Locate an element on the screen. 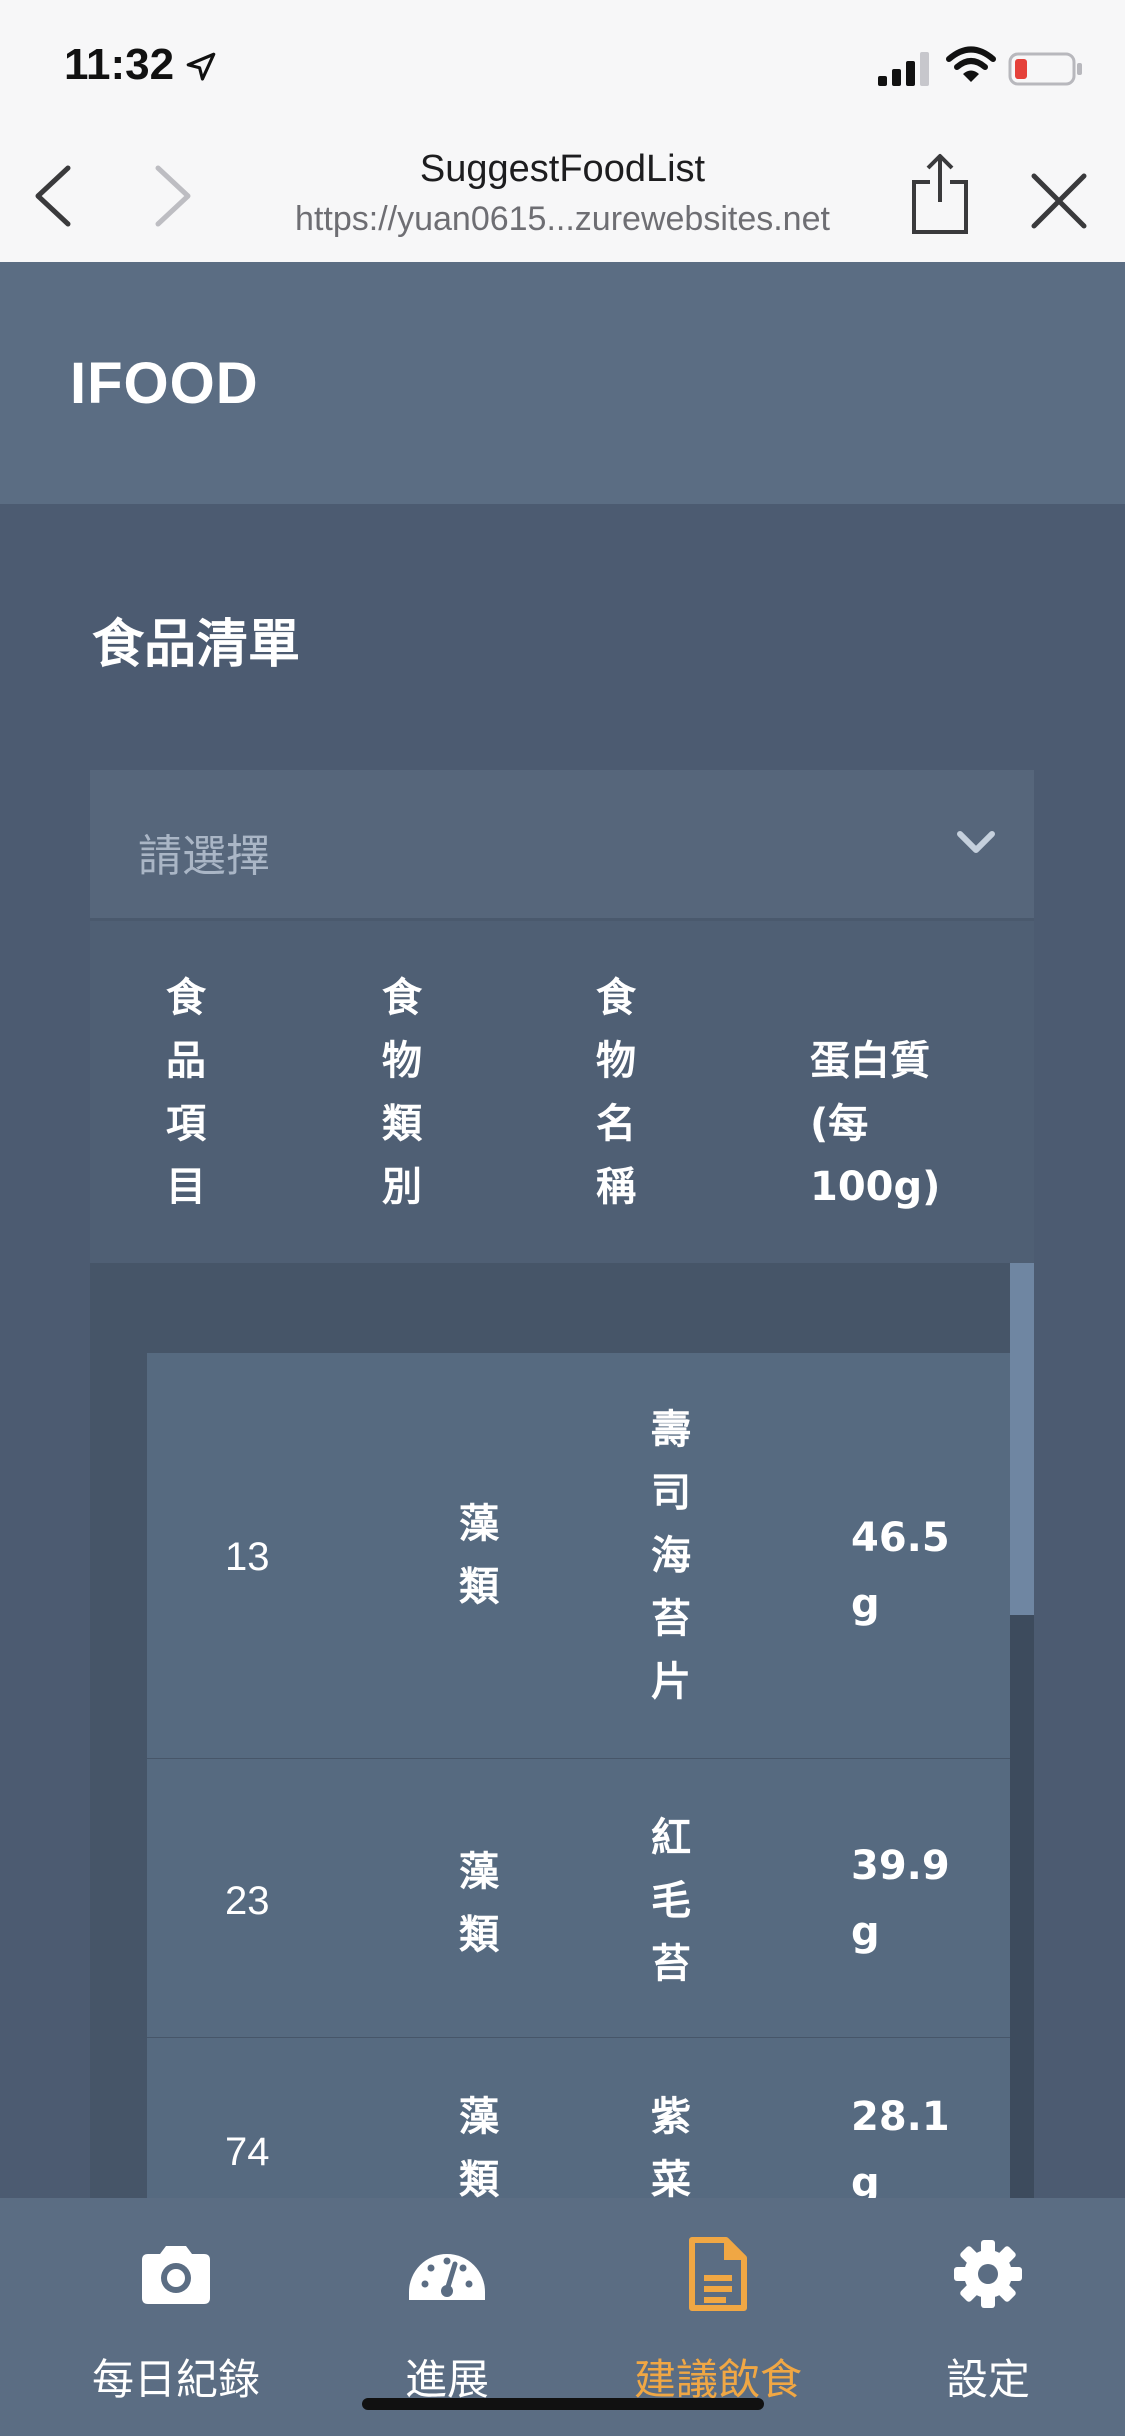  cell-food-name: 紅 毛 苔 is located at coordinates (671, 1901).